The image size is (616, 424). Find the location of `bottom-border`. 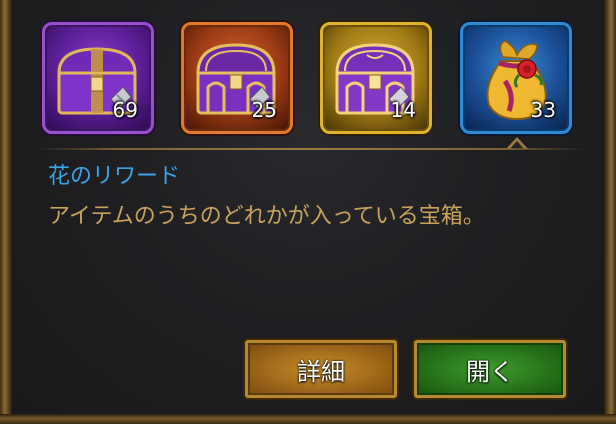

bottom-border is located at coordinates (308, 419).